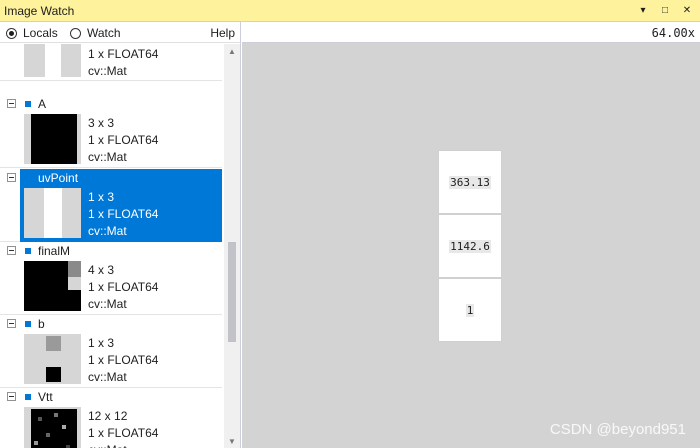  I want to click on close-icon: ✕, so click(687, 10).